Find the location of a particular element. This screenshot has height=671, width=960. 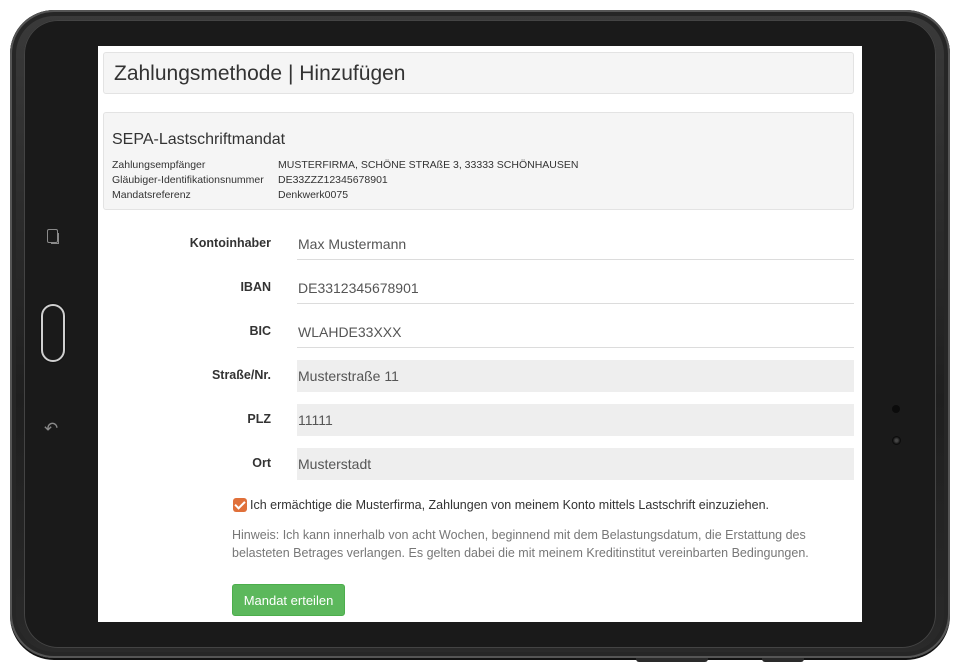

recent-apps-icon is located at coordinates (53, 236).